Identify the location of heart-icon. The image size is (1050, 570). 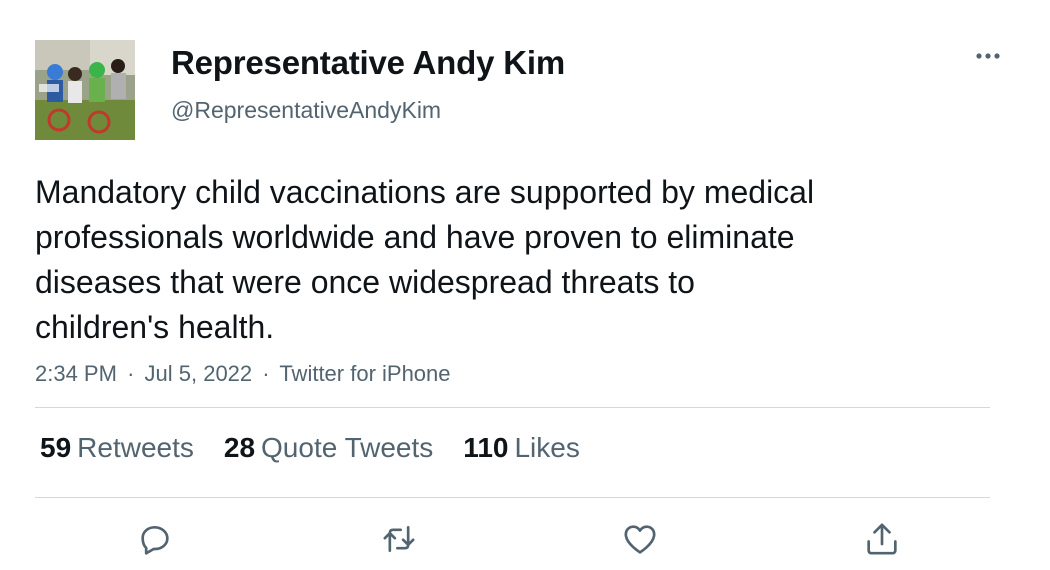
(640, 539).